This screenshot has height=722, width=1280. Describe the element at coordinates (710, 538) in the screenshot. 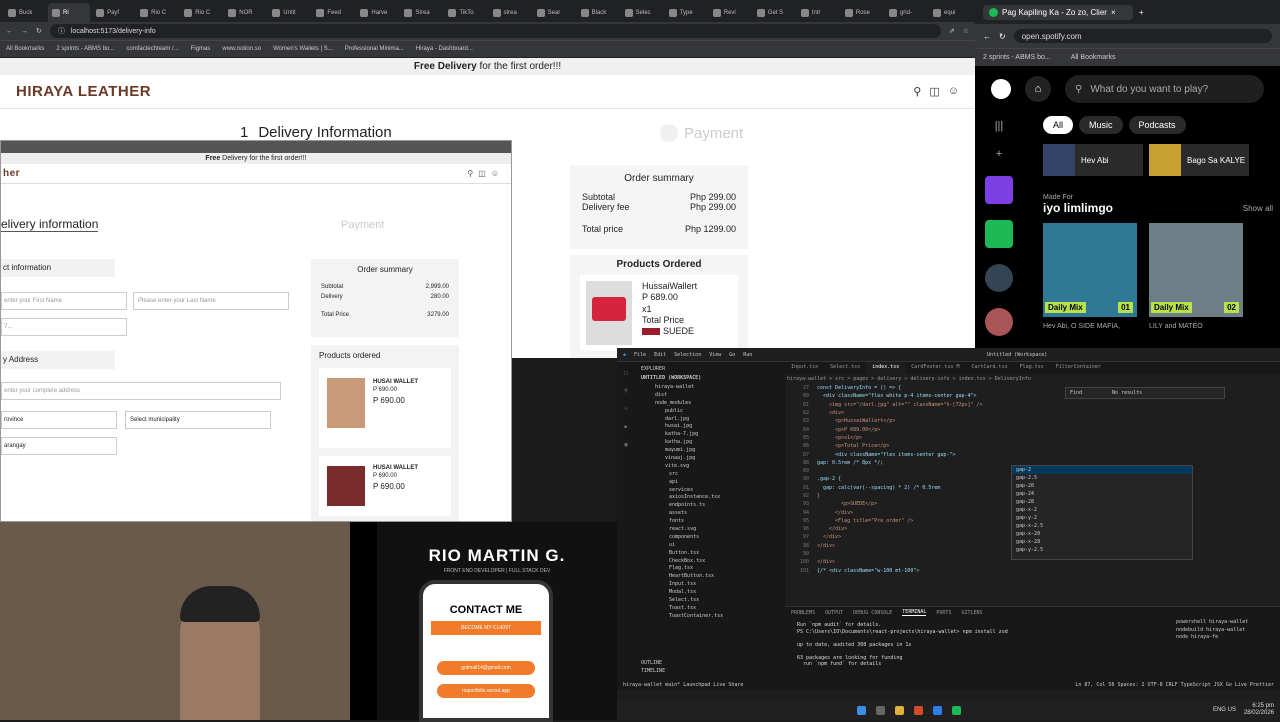

I see `explorer-item: components` at that location.